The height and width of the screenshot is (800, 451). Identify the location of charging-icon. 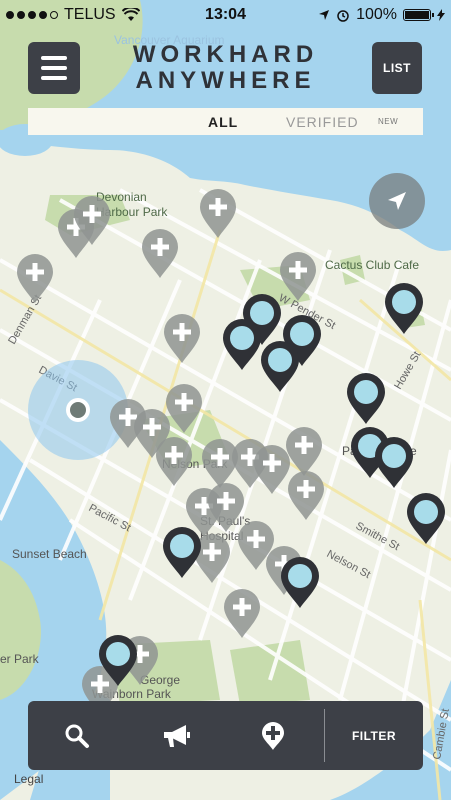
(441, 15).